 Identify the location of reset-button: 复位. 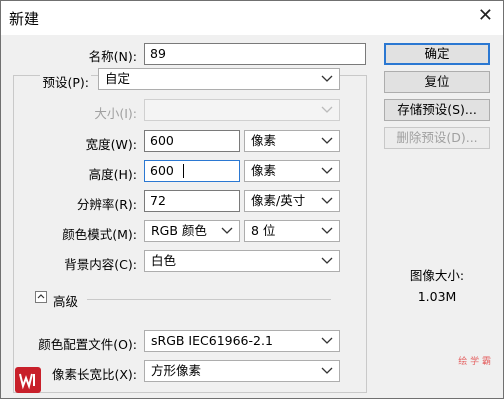
(437, 82).